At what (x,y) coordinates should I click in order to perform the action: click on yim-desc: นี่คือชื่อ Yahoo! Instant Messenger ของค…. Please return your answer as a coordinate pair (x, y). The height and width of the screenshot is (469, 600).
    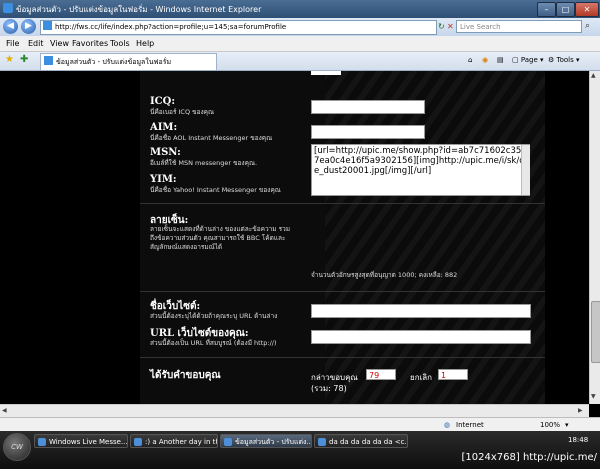
    Looking at the image, I should click on (215, 190).